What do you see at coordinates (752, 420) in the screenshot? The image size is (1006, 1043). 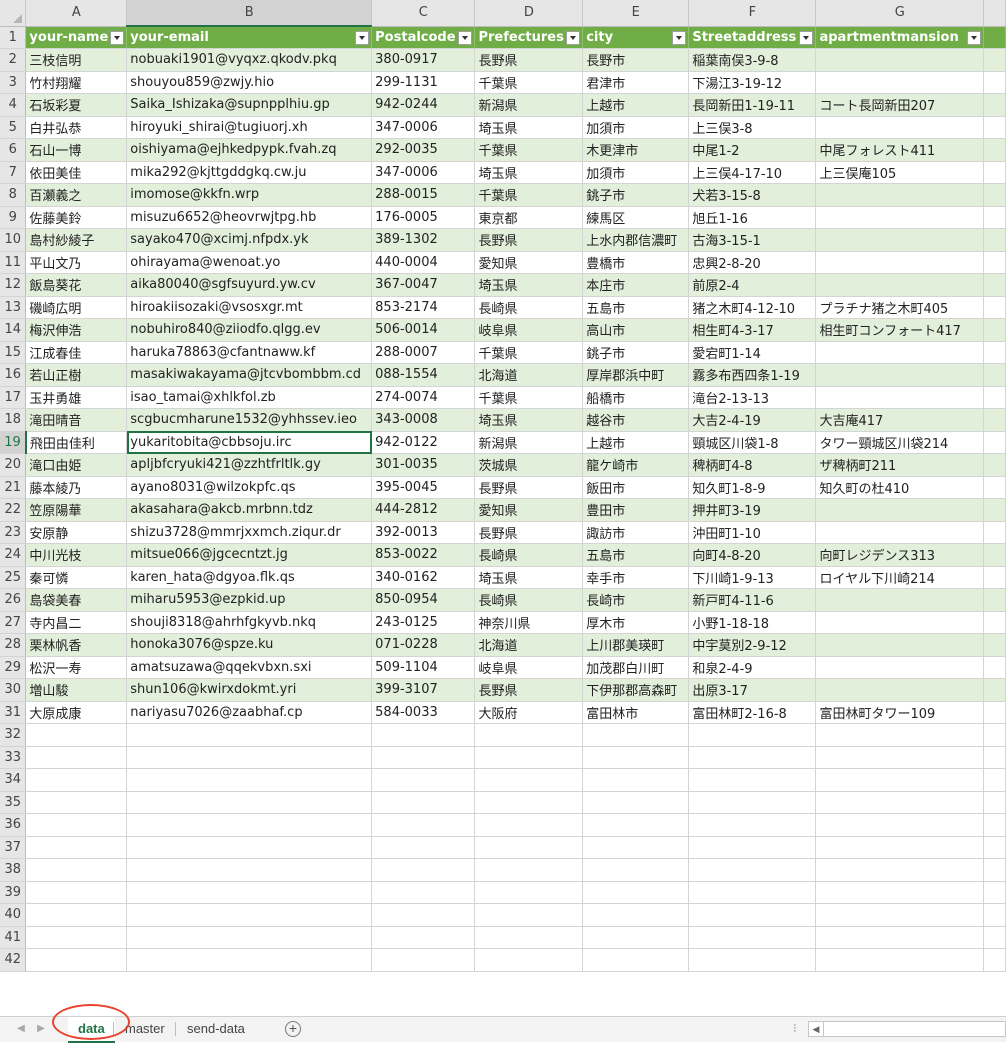 I see `cell-f18: 大吉2-4-19` at bounding box center [752, 420].